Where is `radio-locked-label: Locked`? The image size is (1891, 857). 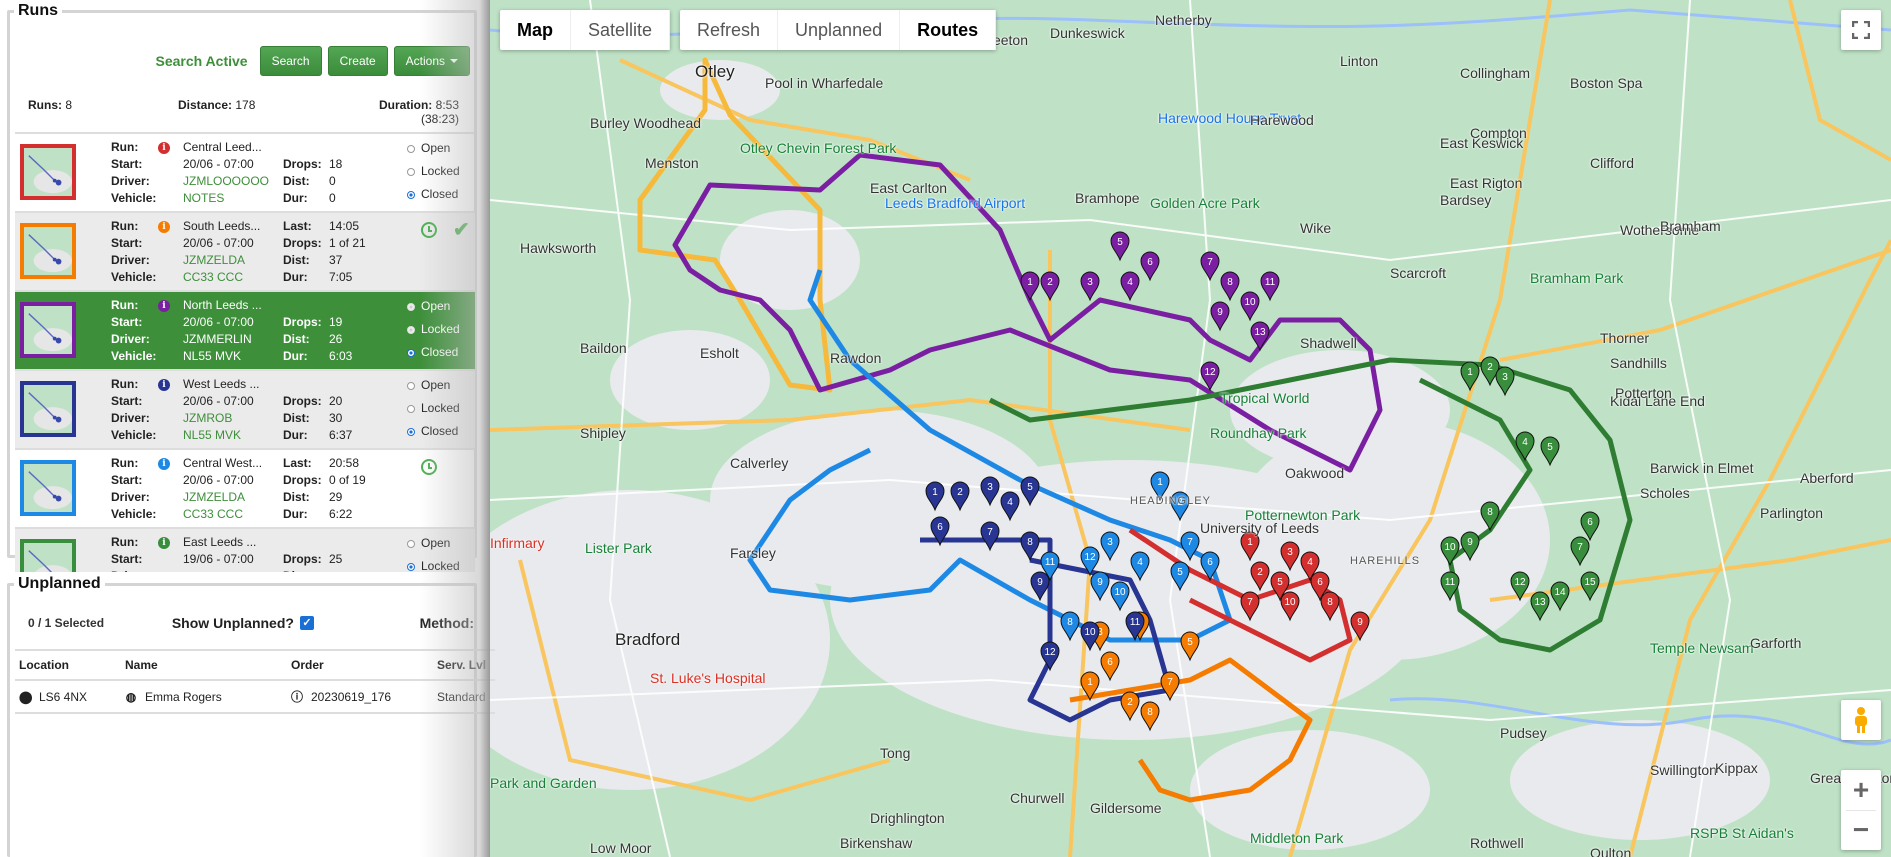
radio-locked-label: Locked is located at coordinates (440, 329).